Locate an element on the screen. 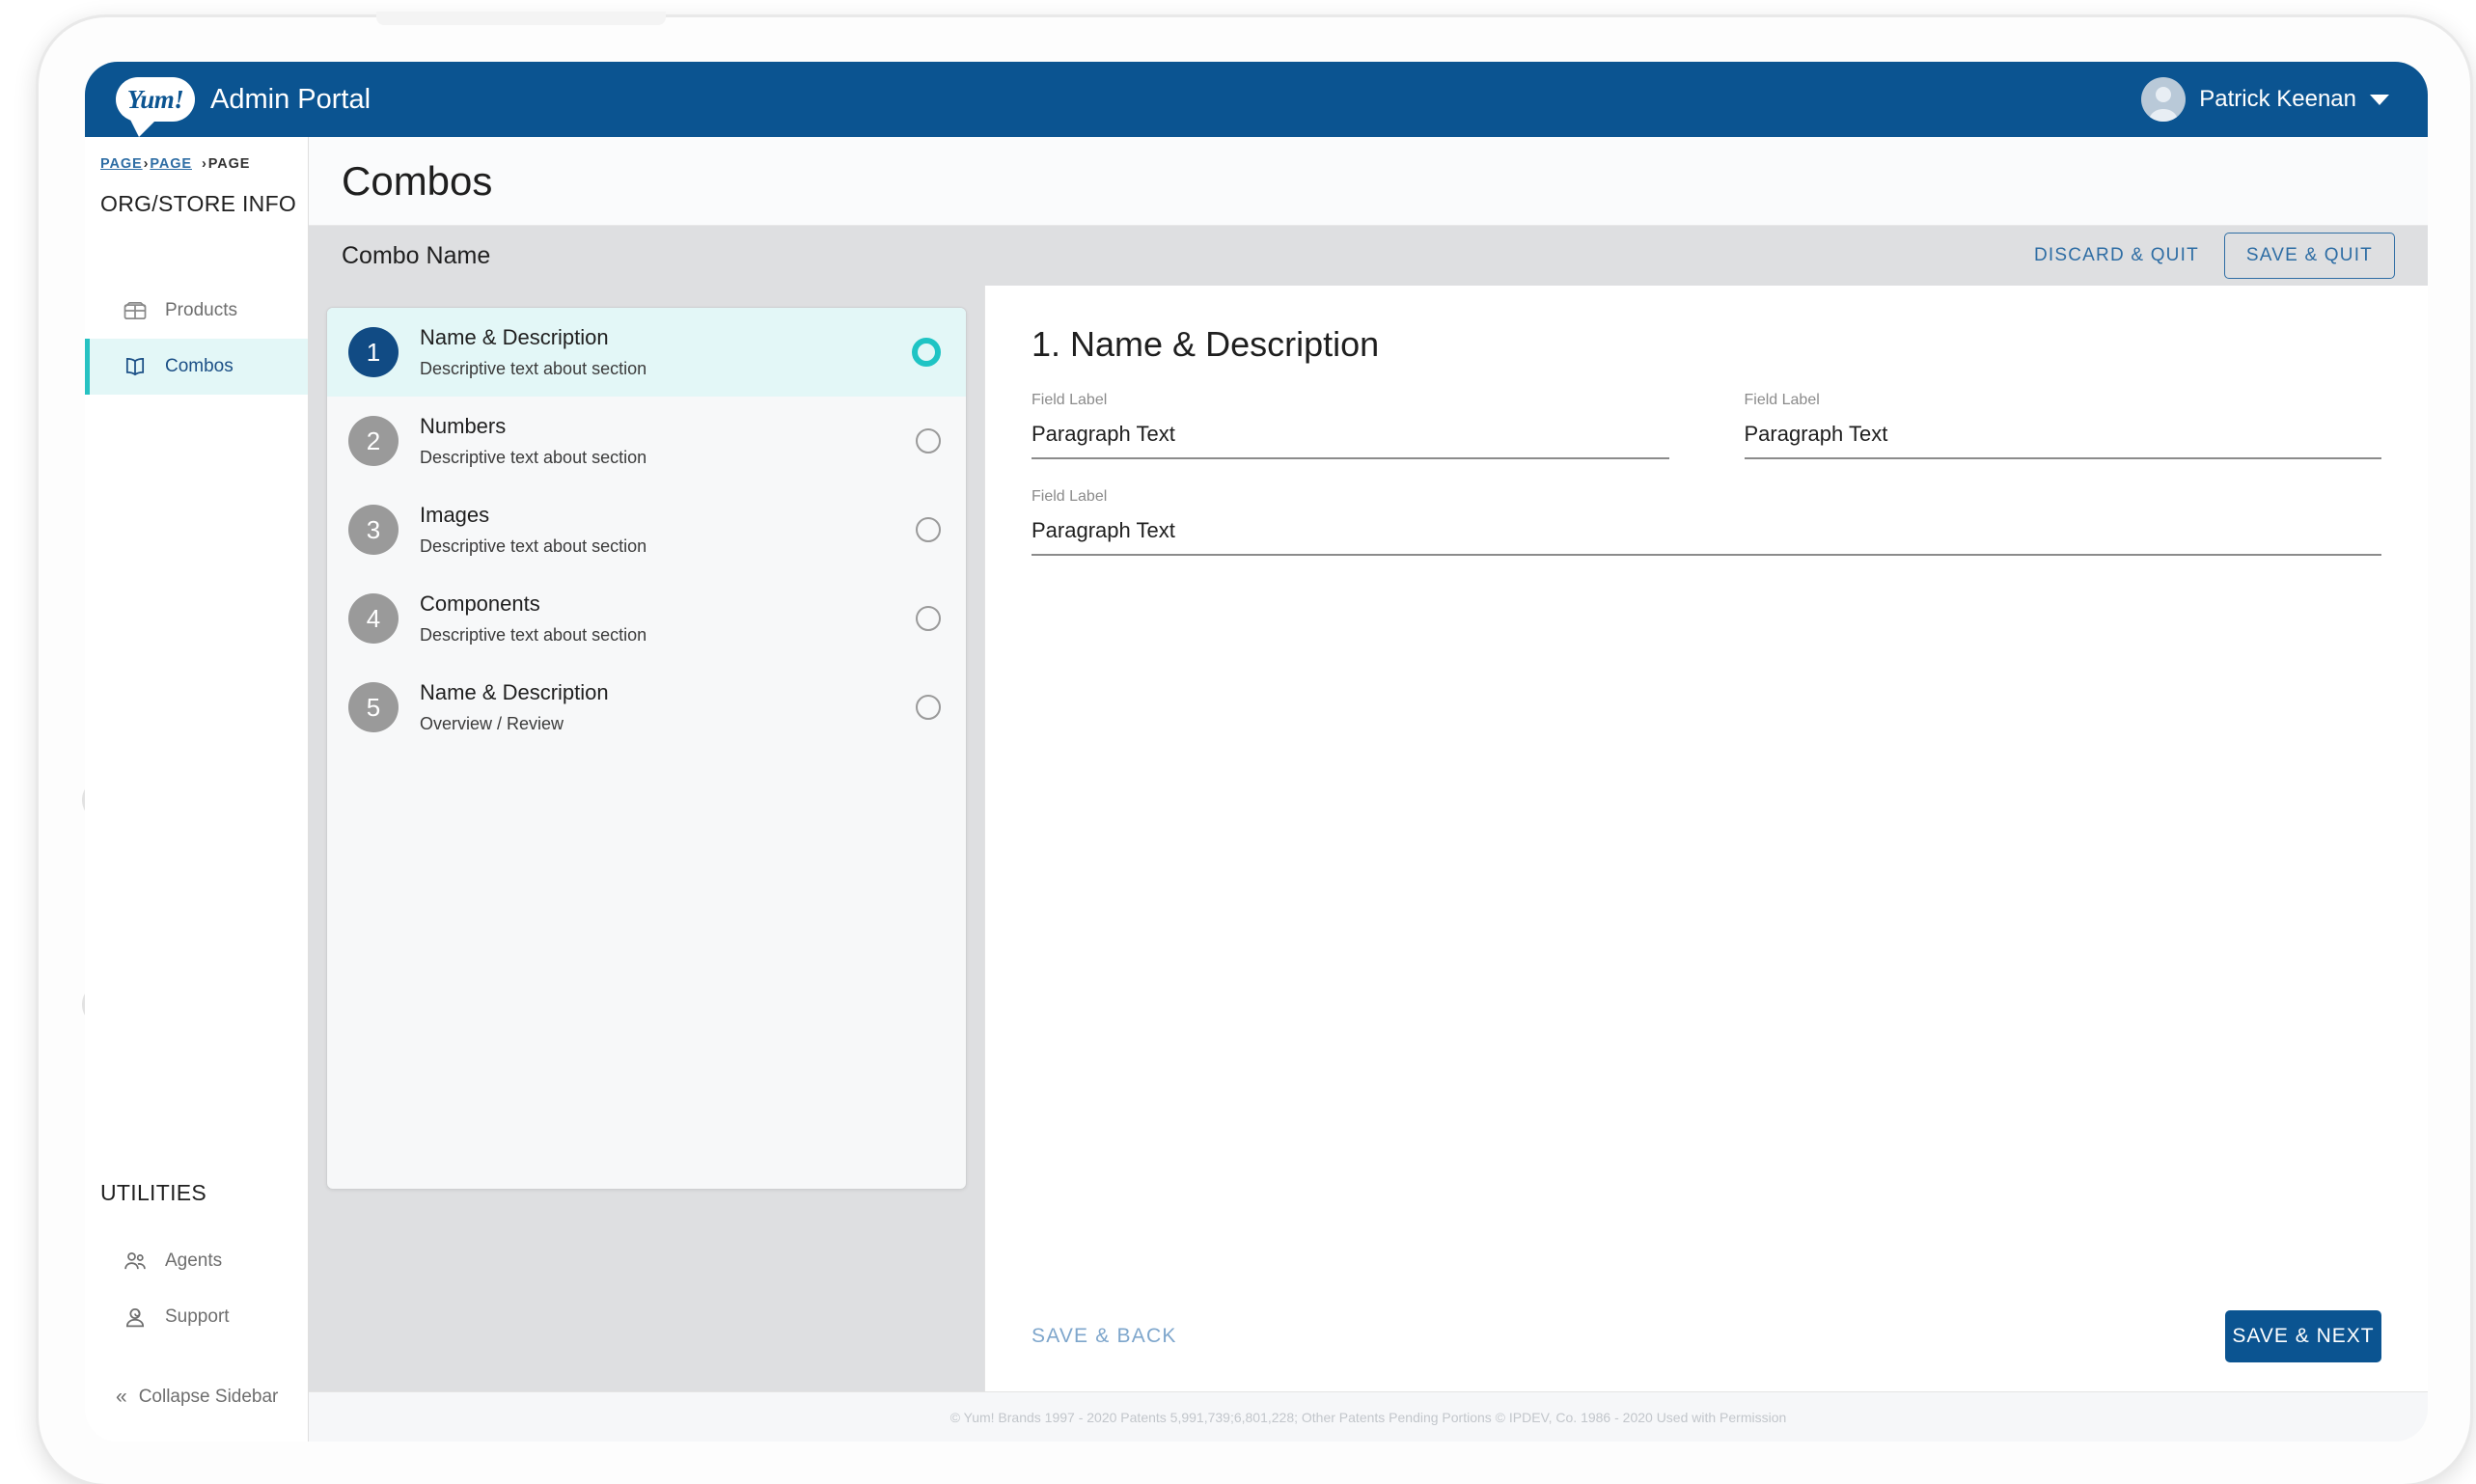 Image resolution: width=2476 pixels, height=1484 pixels. sidebar-item-label: Combos is located at coordinates (200, 366).